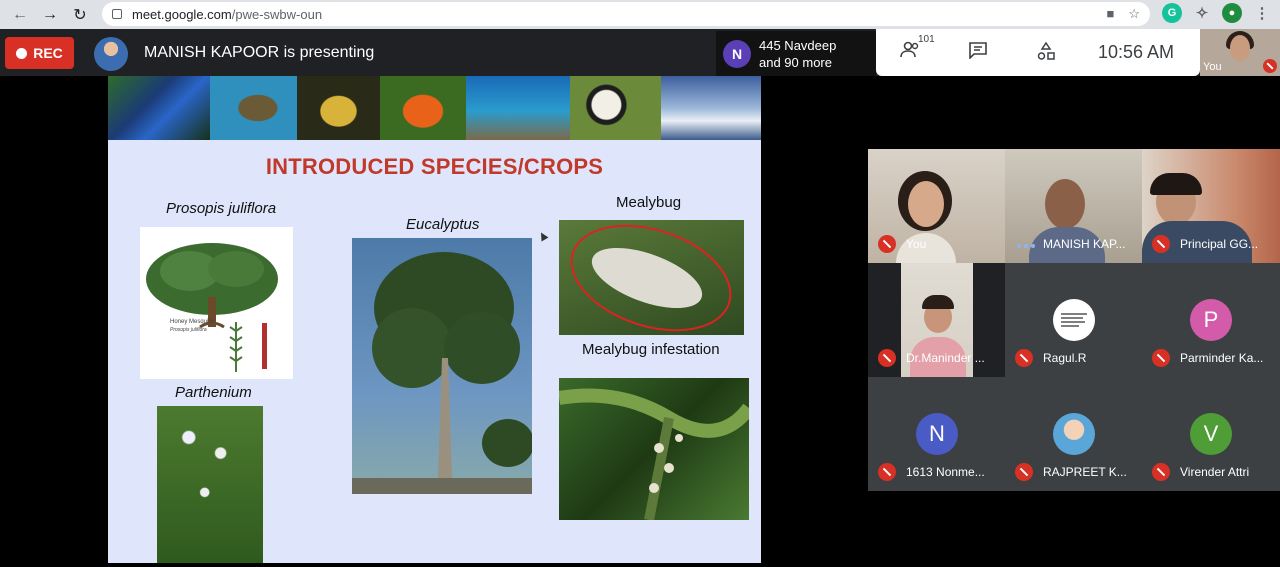  What do you see at coordinates (20, 14) in the screenshot?
I see `back-icon: ←` at bounding box center [20, 14].